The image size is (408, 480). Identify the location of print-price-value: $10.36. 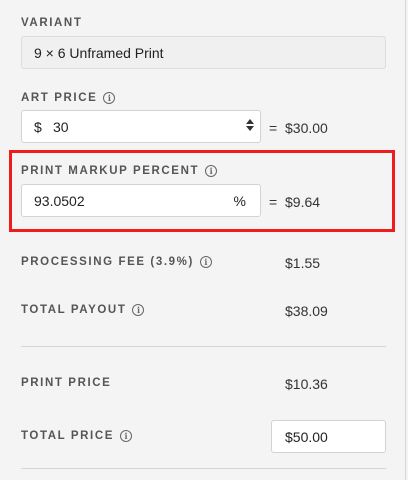
(306, 384).